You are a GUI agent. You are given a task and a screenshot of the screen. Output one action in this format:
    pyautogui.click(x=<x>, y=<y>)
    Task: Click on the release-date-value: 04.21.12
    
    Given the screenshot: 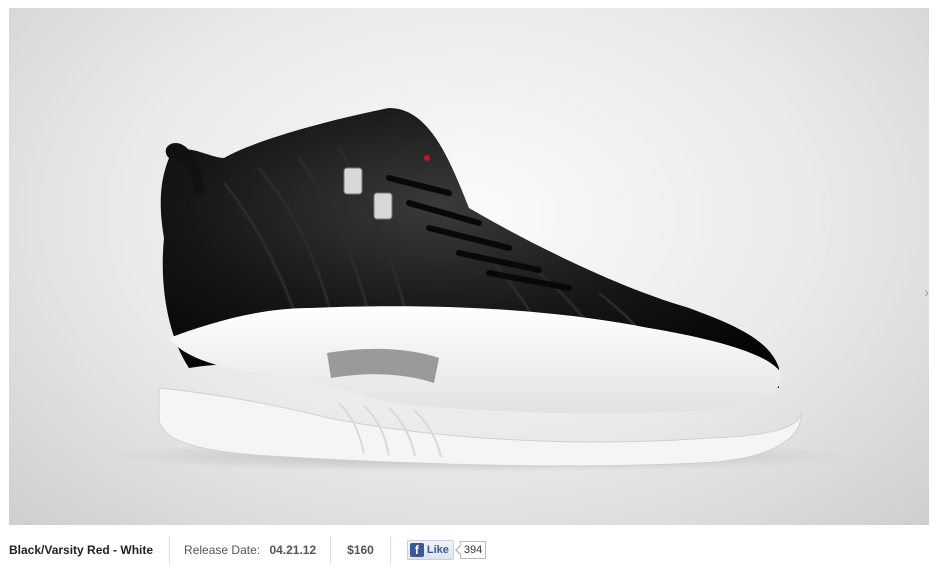 What is the action you would take?
    pyautogui.click(x=293, y=550)
    